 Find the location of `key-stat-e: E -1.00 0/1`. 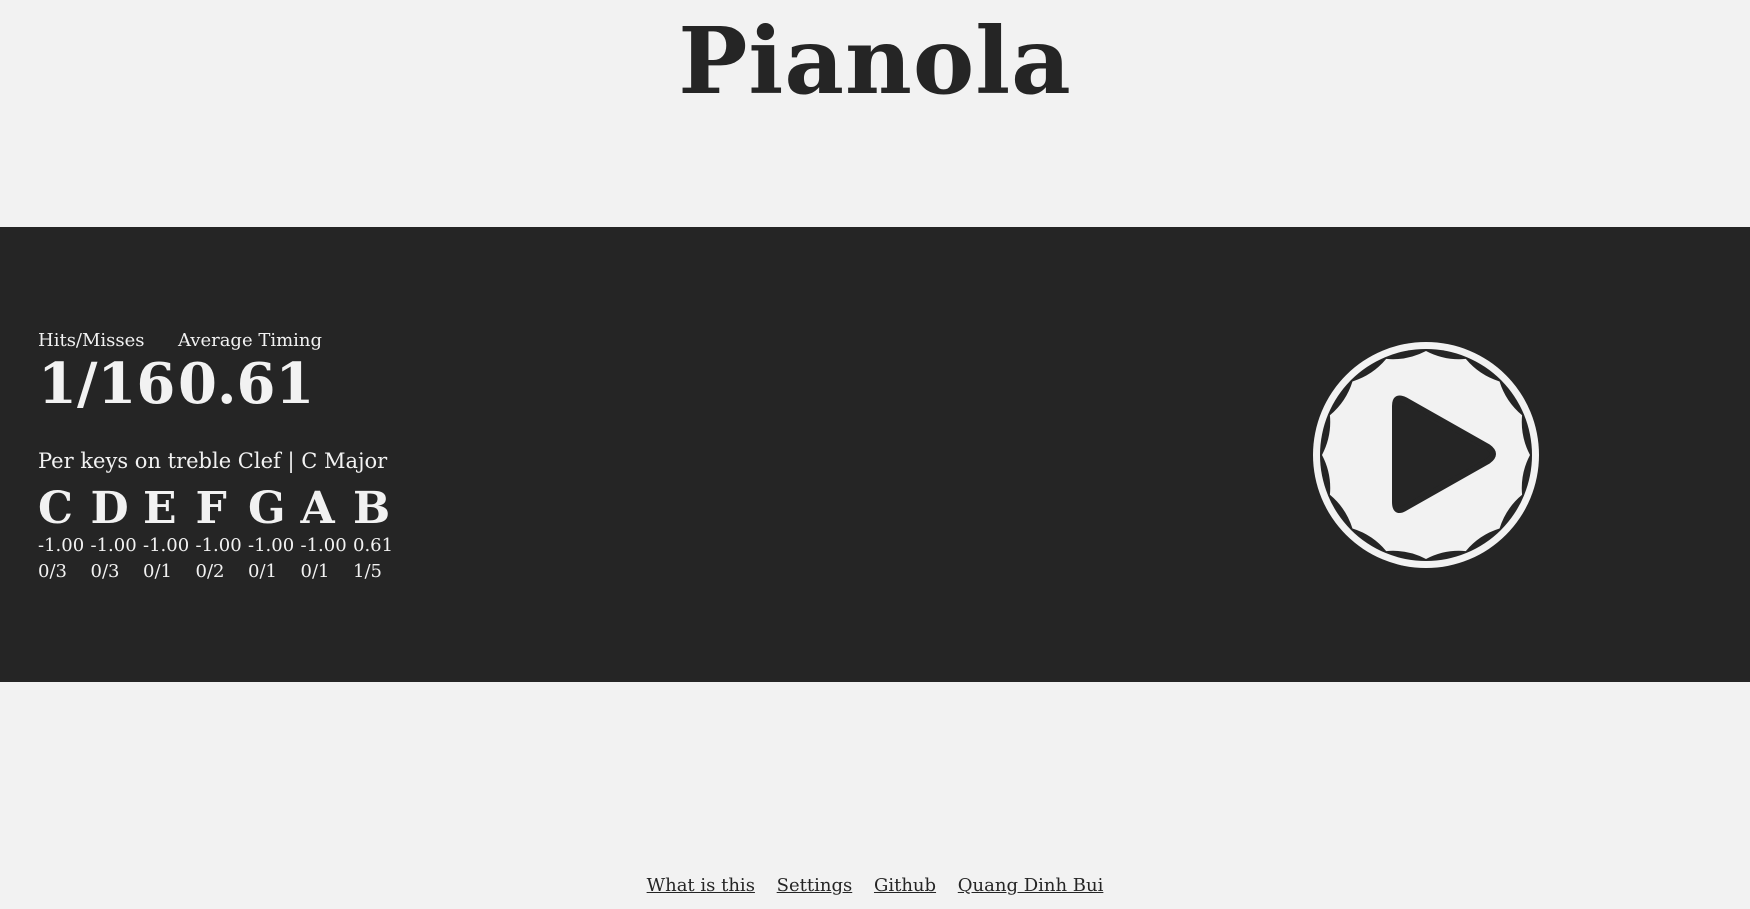

key-stat-e: E -1.00 0/1 is located at coordinates (169, 535).